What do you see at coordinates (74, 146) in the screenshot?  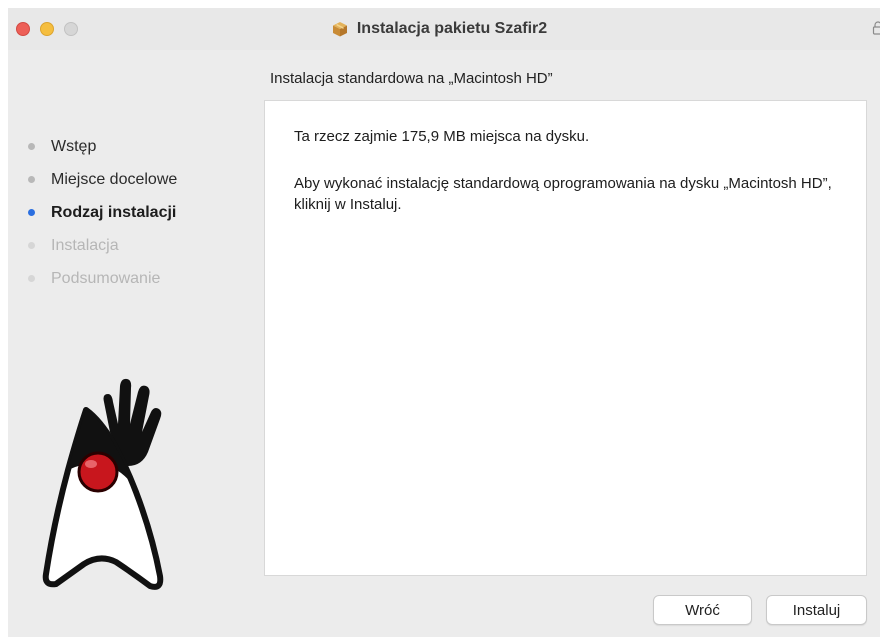 I see `step-label: Wstęp` at bounding box center [74, 146].